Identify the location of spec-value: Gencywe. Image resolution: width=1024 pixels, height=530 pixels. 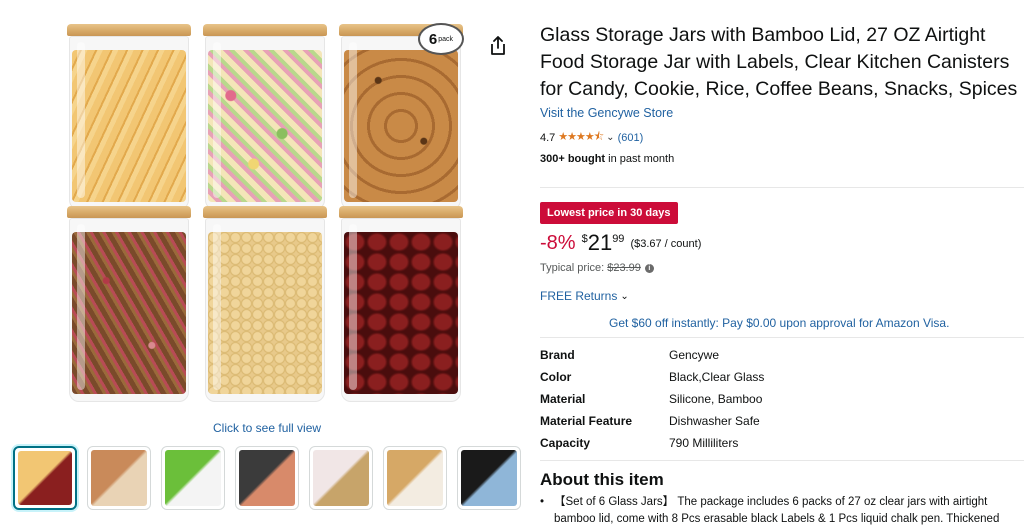
(694, 355).